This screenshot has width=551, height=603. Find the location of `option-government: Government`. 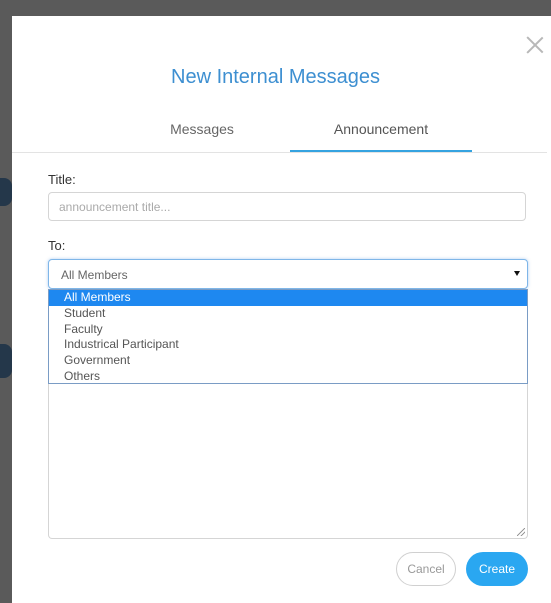

option-government: Government is located at coordinates (288, 361).